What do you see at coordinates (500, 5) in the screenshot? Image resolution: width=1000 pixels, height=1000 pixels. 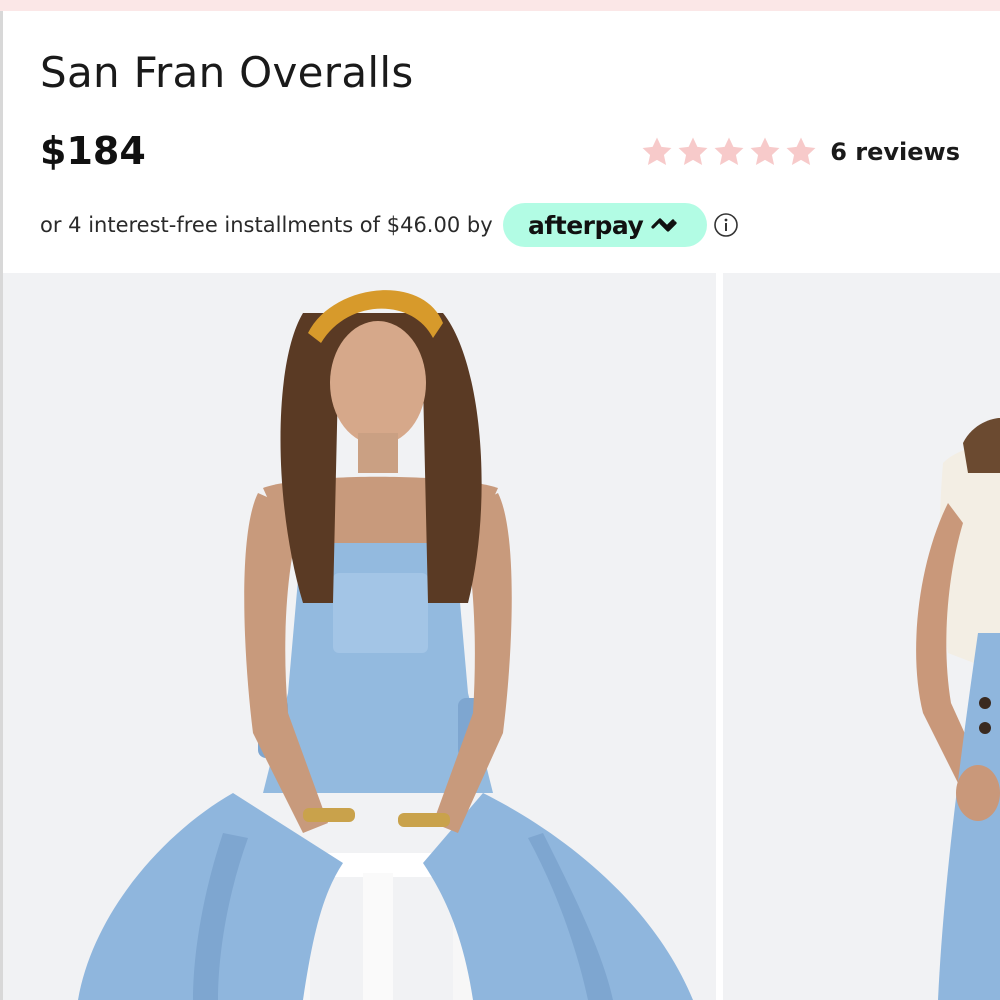 I see `top-announcement-strip` at bounding box center [500, 5].